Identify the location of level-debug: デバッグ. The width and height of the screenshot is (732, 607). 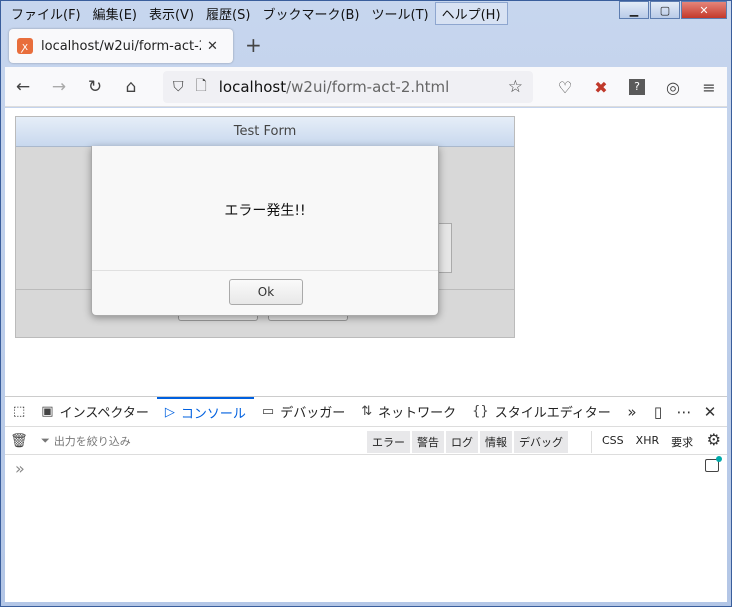
(541, 442).